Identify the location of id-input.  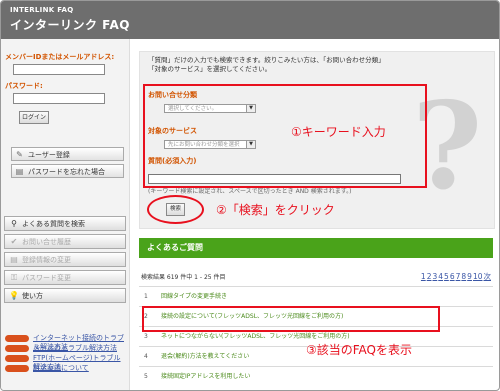
(59, 69).